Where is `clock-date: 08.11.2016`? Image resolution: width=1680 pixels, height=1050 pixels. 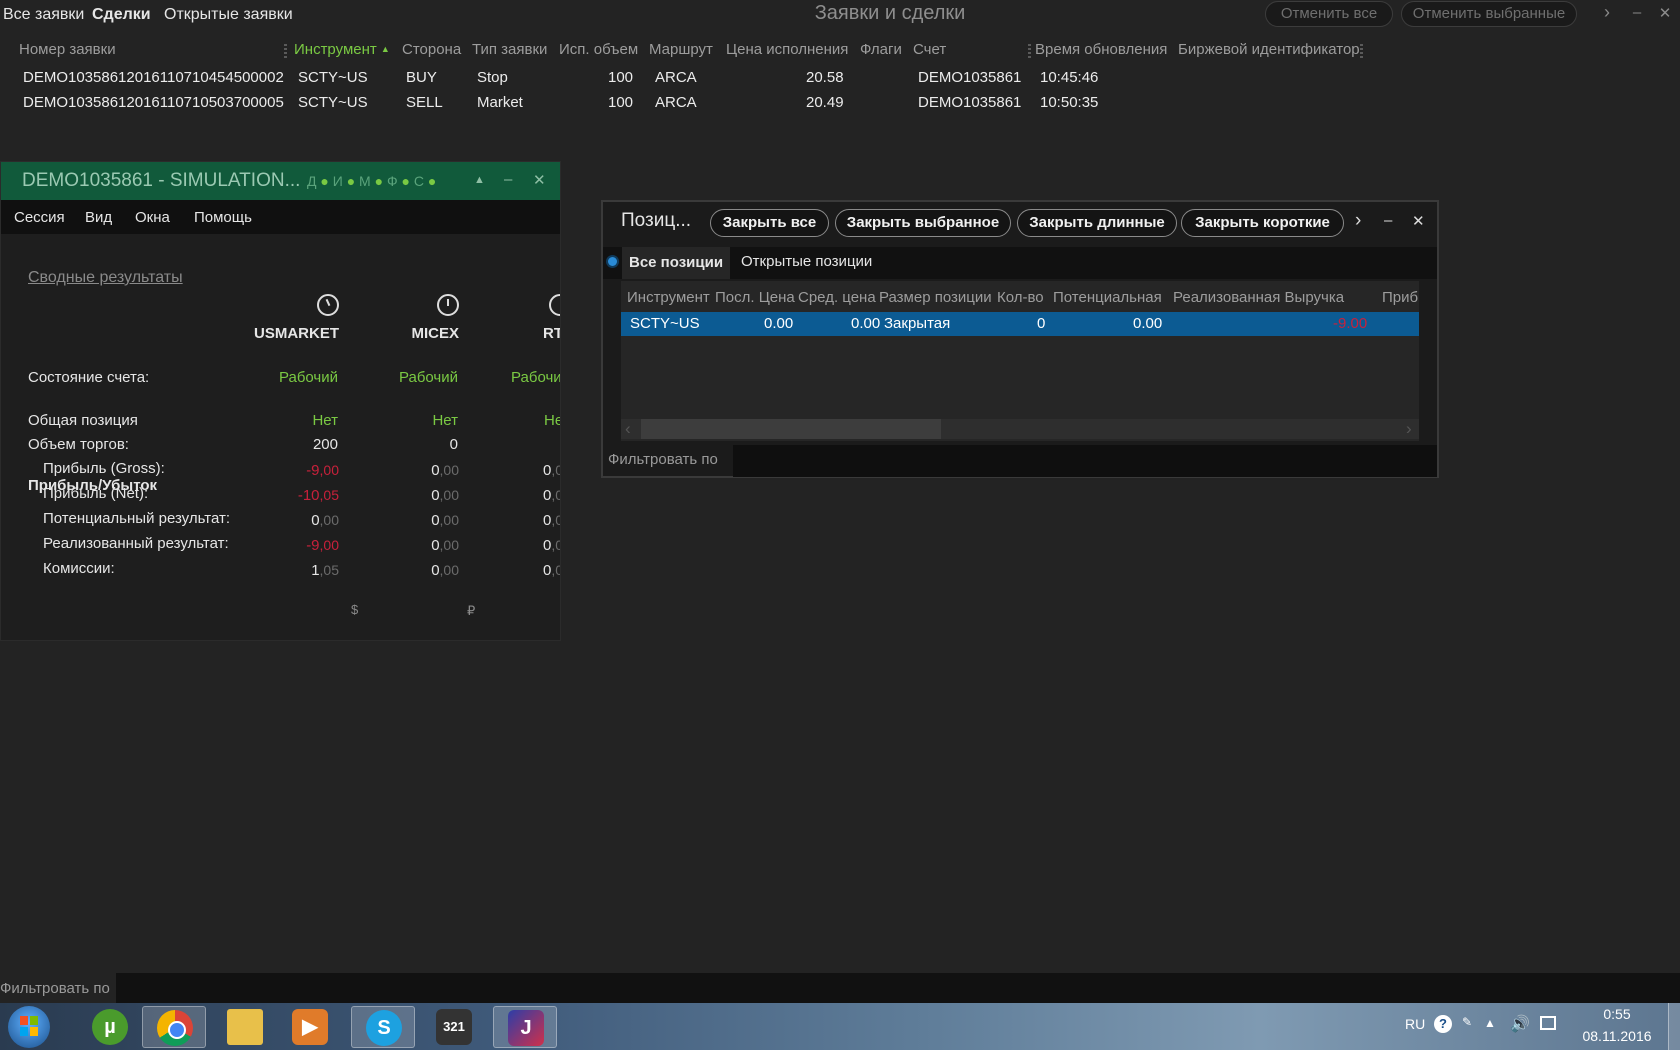 clock-date: 08.11.2016 is located at coordinates (1617, 1036).